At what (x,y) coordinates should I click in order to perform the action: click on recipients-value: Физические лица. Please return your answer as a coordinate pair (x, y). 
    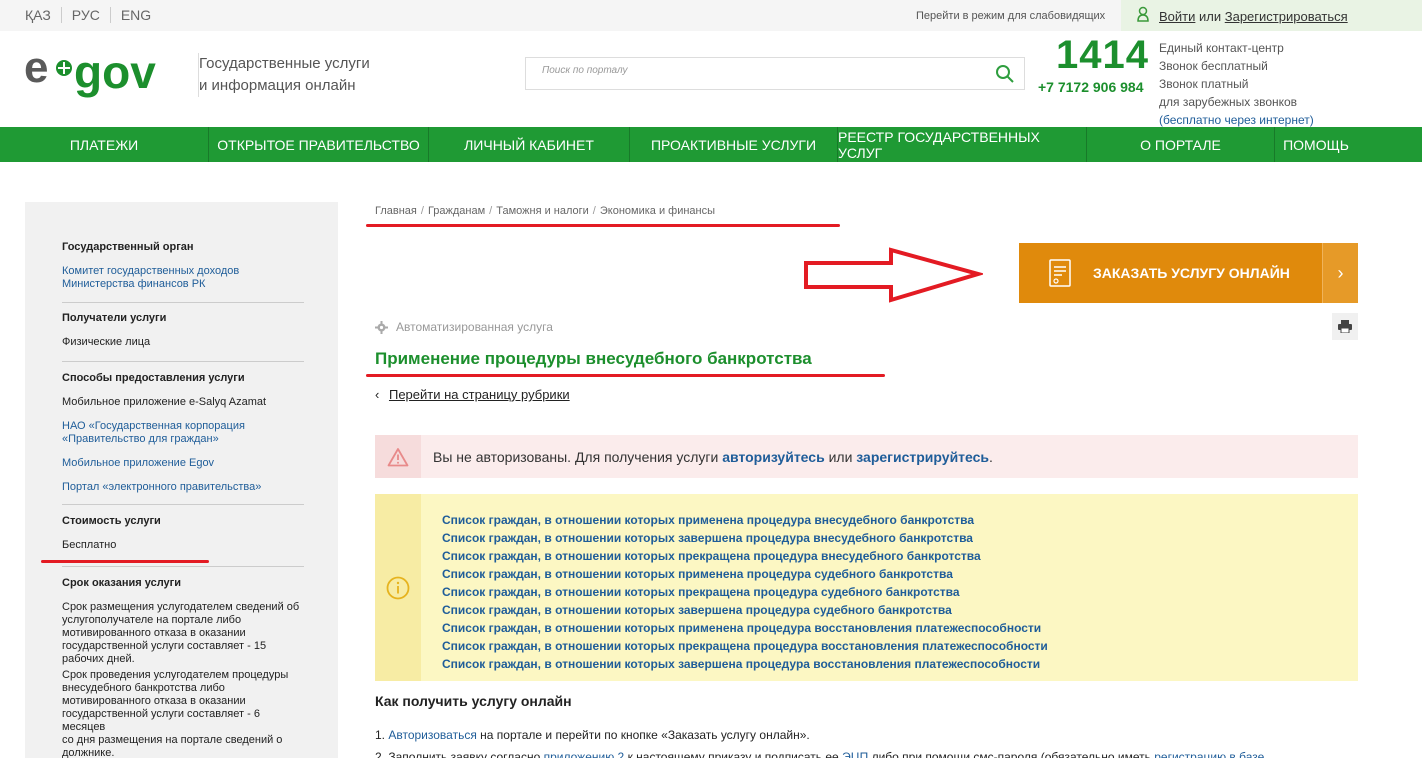
    Looking at the image, I should click on (106, 342).